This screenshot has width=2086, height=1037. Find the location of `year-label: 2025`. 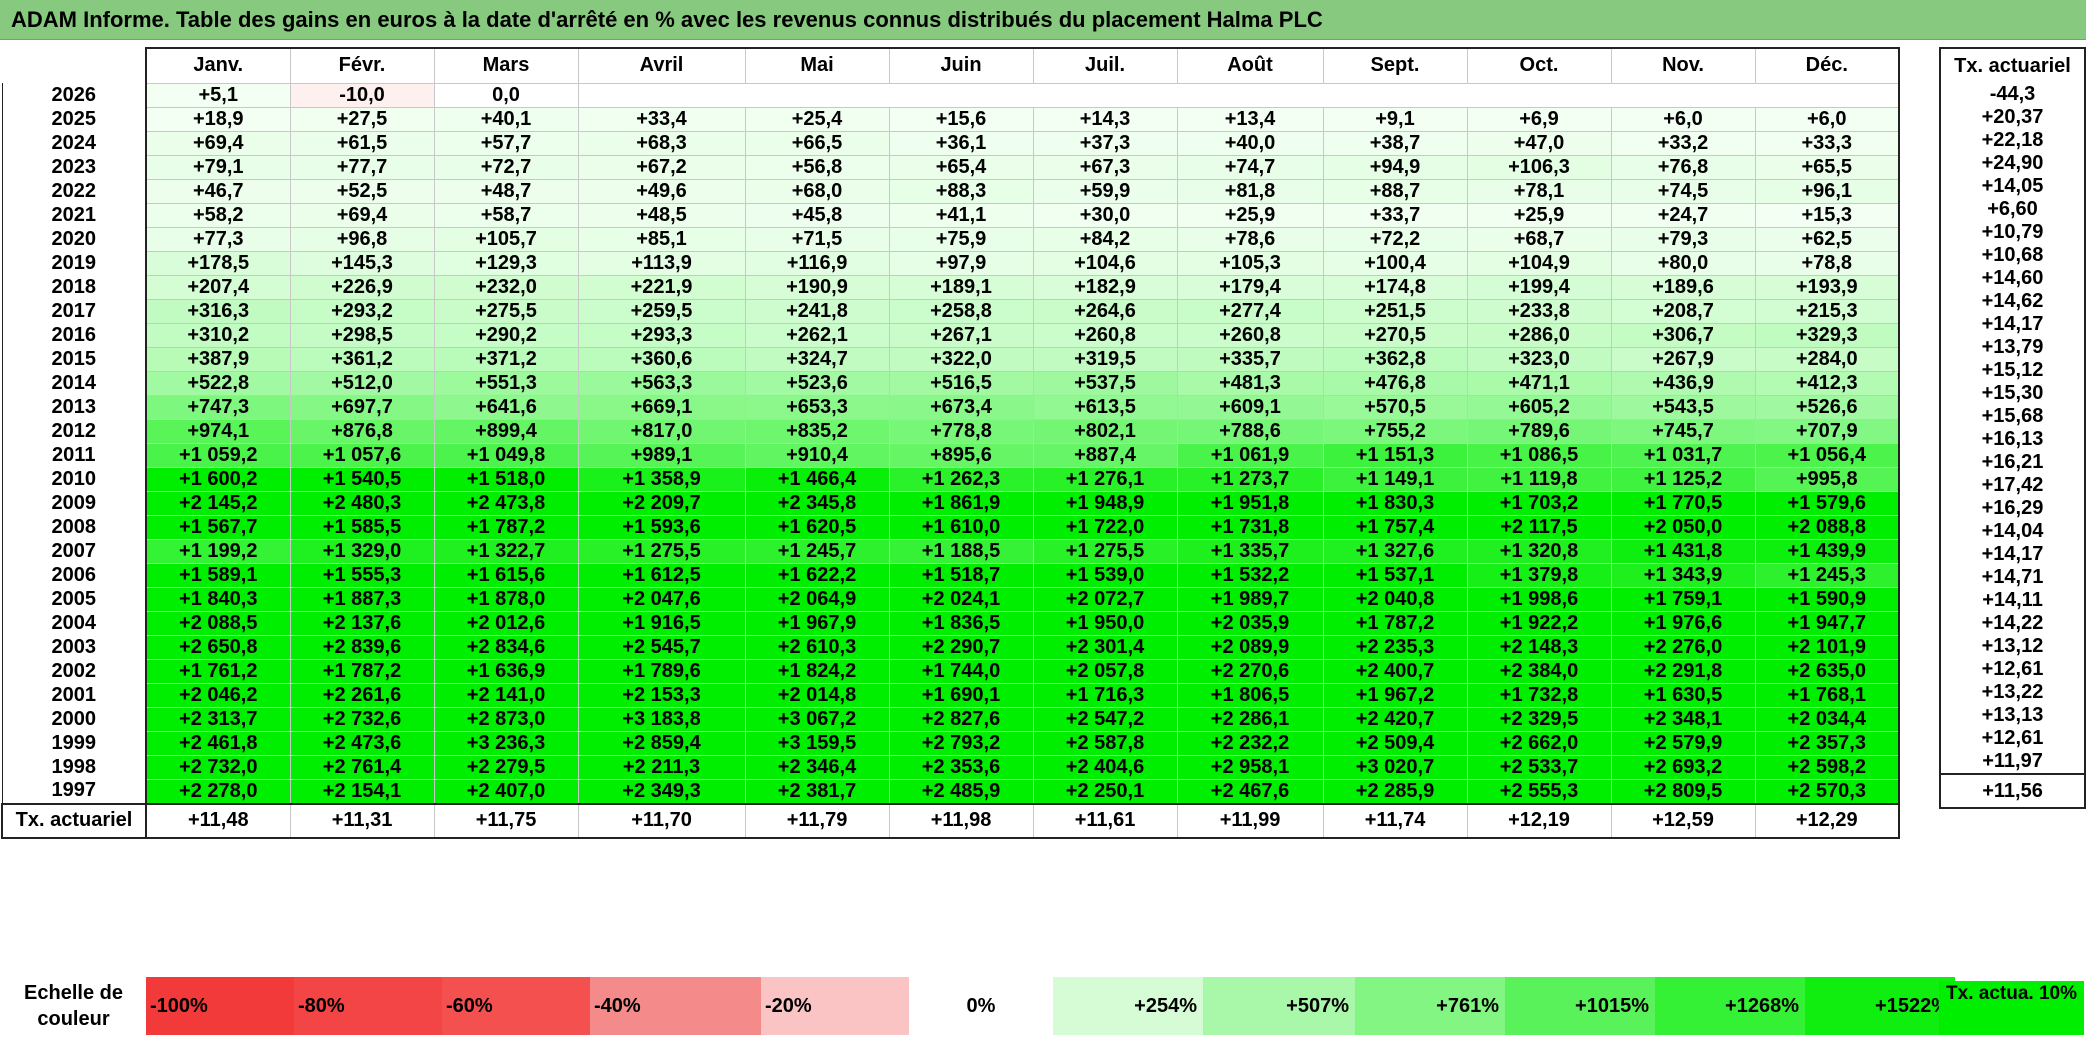

year-label: 2025 is located at coordinates (73, 119).